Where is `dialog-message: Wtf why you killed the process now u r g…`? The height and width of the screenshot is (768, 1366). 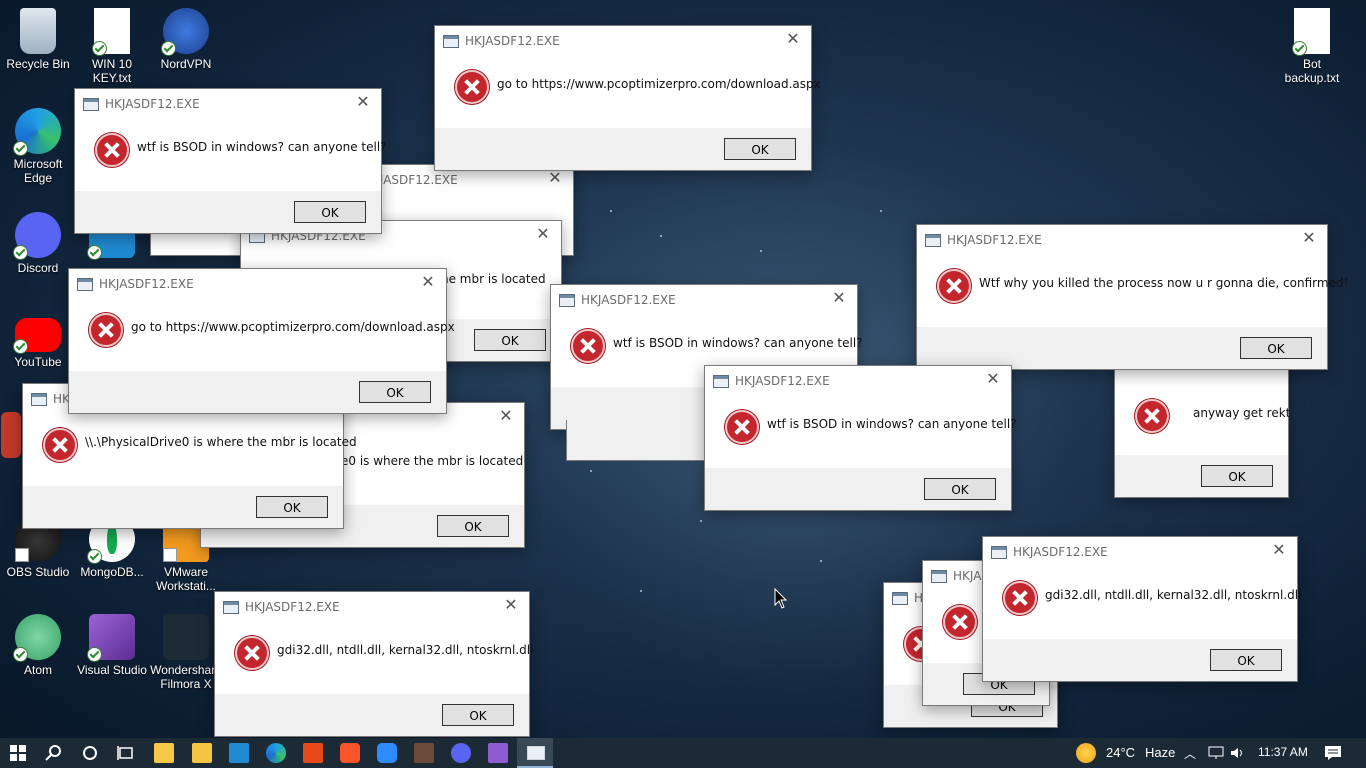 dialog-message: Wtf why you killed the process now u r g… is located at coordinates (1164, 283).